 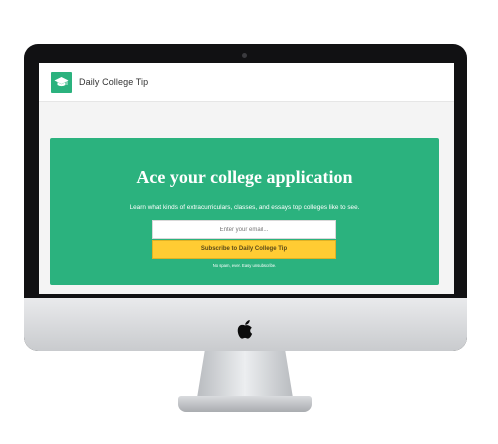 What do you see at coordinates (245, 329) in the screenshot?
I see `apple-logo-icon` at bounding box center [245, 329].